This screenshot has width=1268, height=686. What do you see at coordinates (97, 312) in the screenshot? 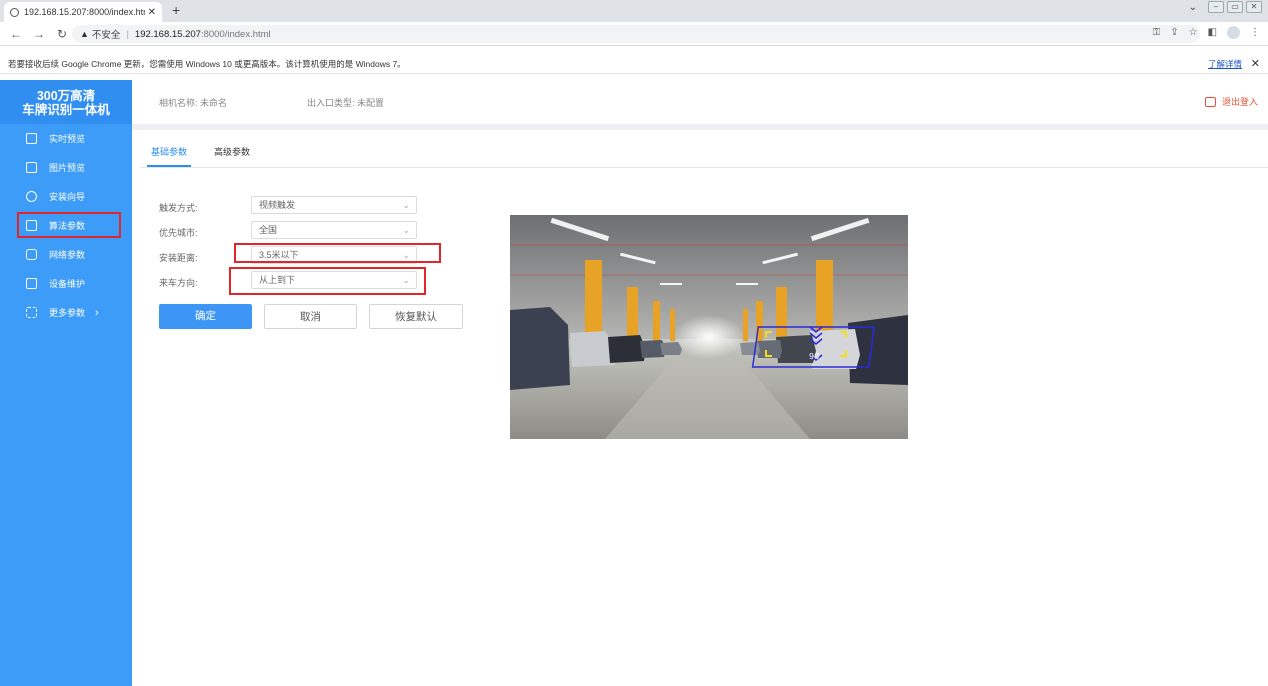
I see `chevron-right-icon: ›` at bounding box center [97, 312].